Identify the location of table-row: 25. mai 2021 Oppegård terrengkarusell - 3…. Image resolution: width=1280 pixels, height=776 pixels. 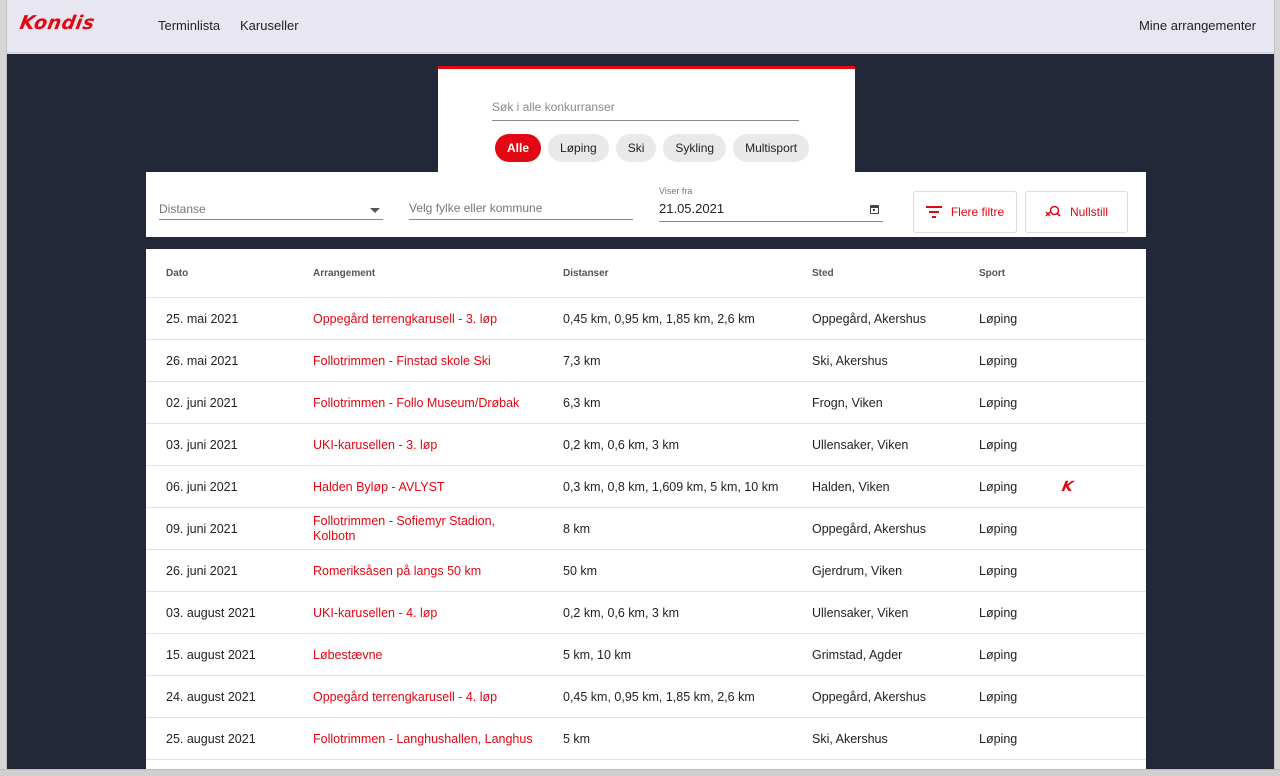
(646, 319).